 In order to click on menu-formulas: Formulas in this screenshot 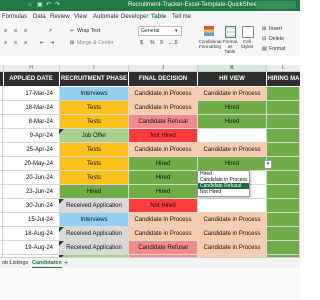, I will do `click(14, 17)`.